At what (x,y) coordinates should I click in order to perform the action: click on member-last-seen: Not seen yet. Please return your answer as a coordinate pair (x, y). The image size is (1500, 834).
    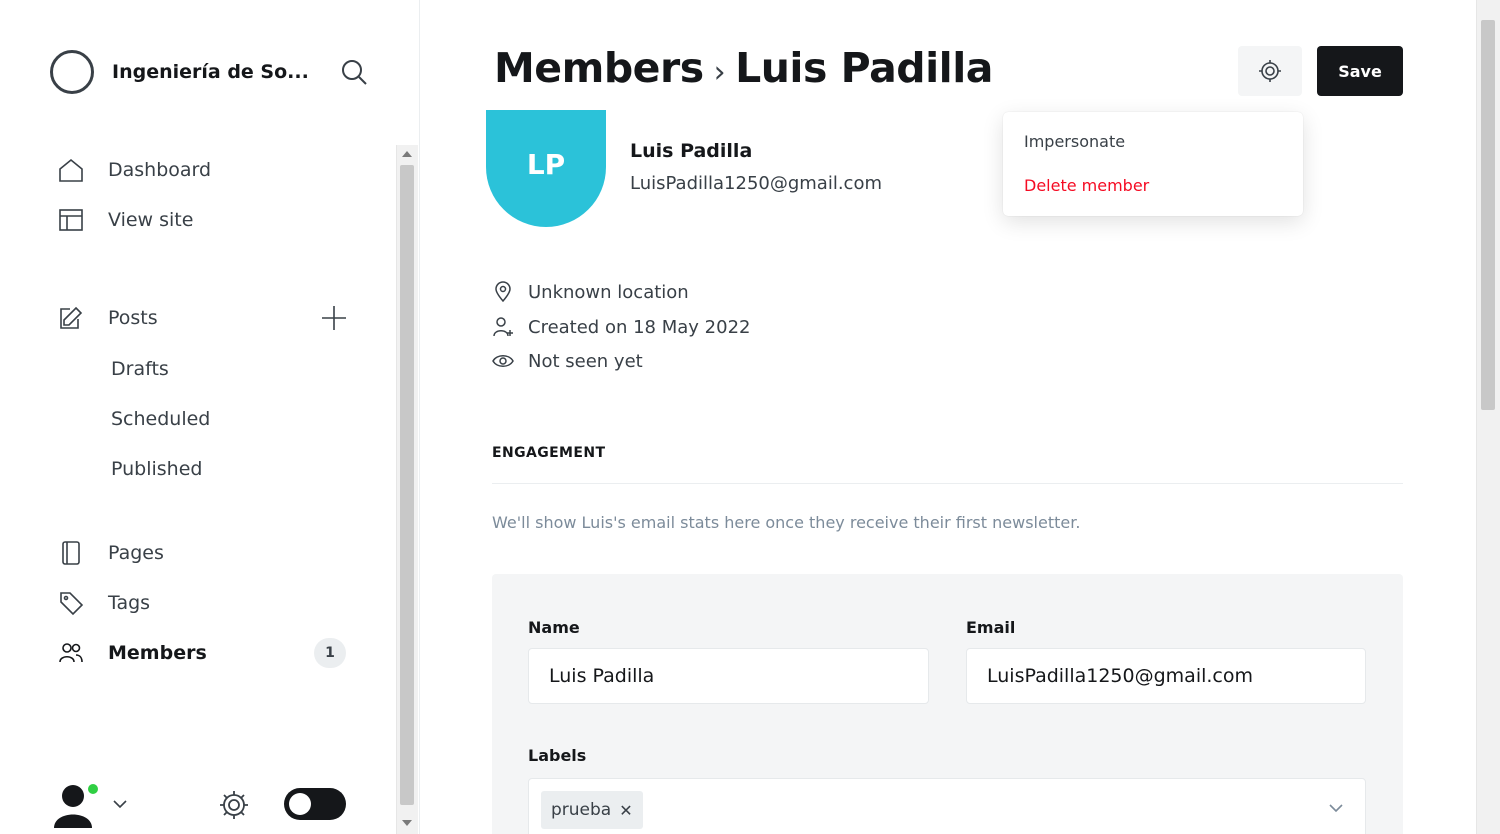
    Looking at the image, I should click on (567, 361).